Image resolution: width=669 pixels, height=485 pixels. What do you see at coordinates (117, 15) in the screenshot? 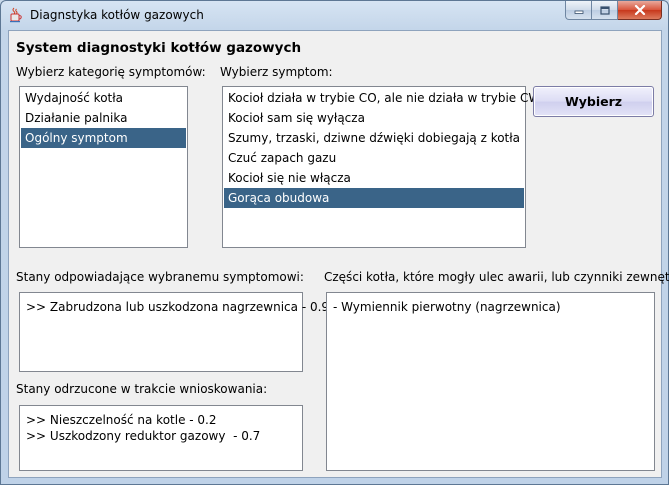
I see `window-title: Diagnstyka kotłów gazowych` at bounding box center [117, 15].